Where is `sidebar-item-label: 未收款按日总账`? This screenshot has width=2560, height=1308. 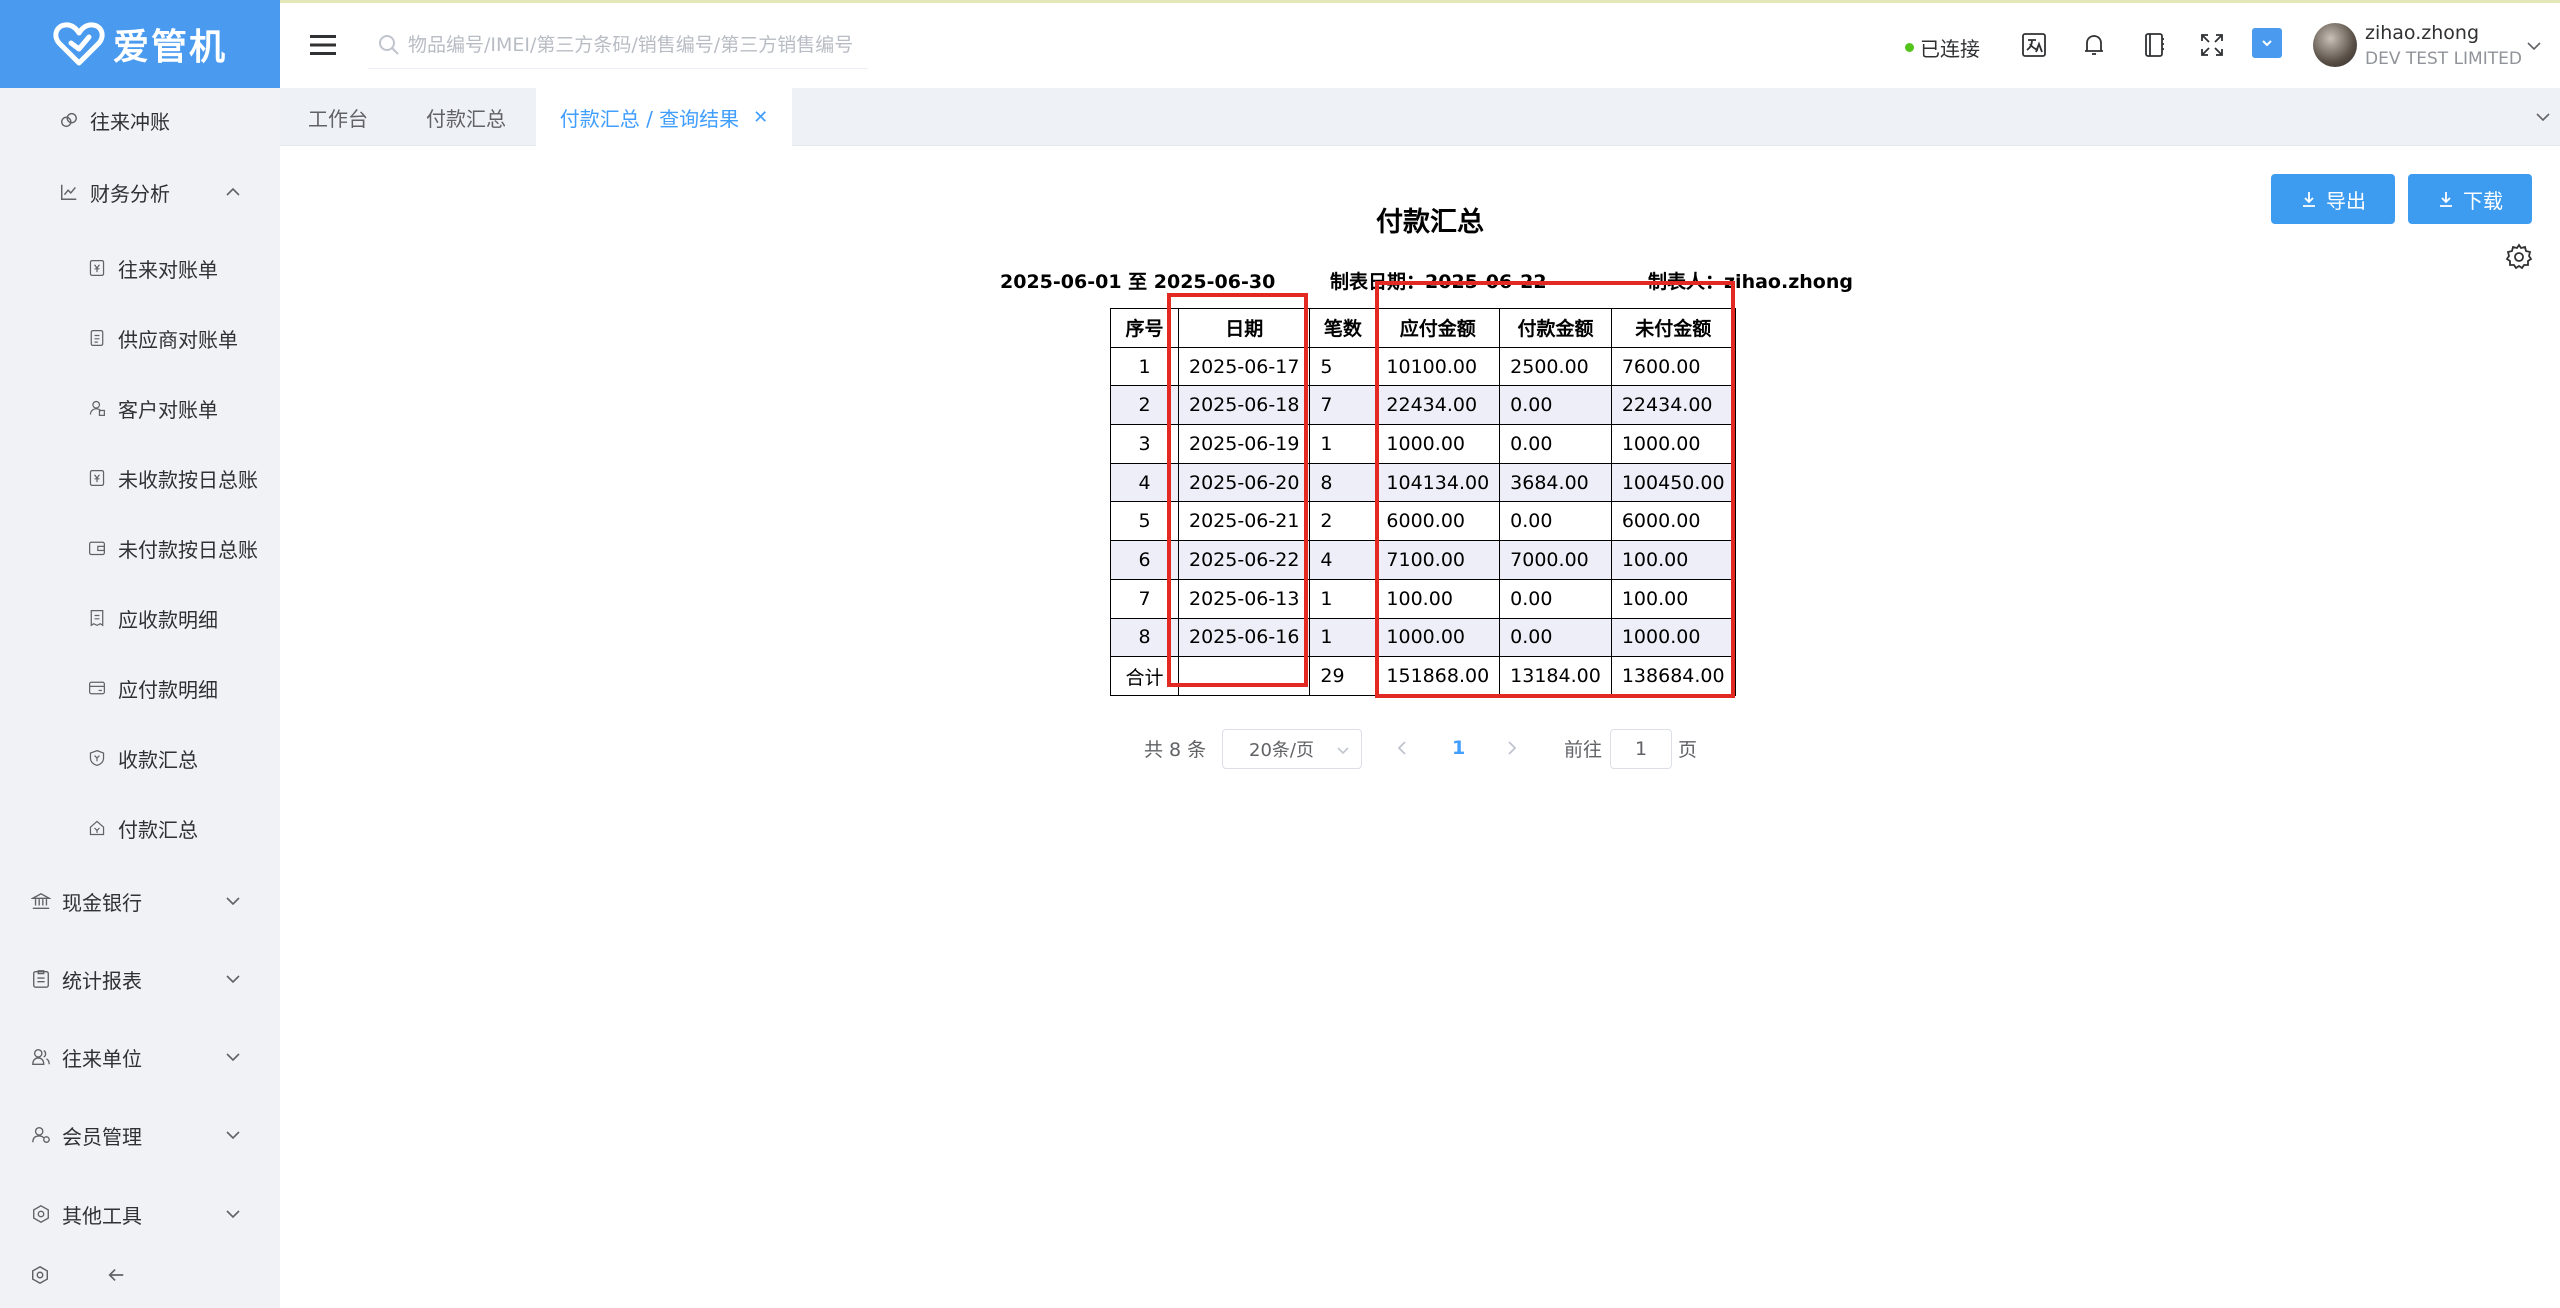 sidebar-item-label: 未收款按日总账 is located at coordinates (188, 479).